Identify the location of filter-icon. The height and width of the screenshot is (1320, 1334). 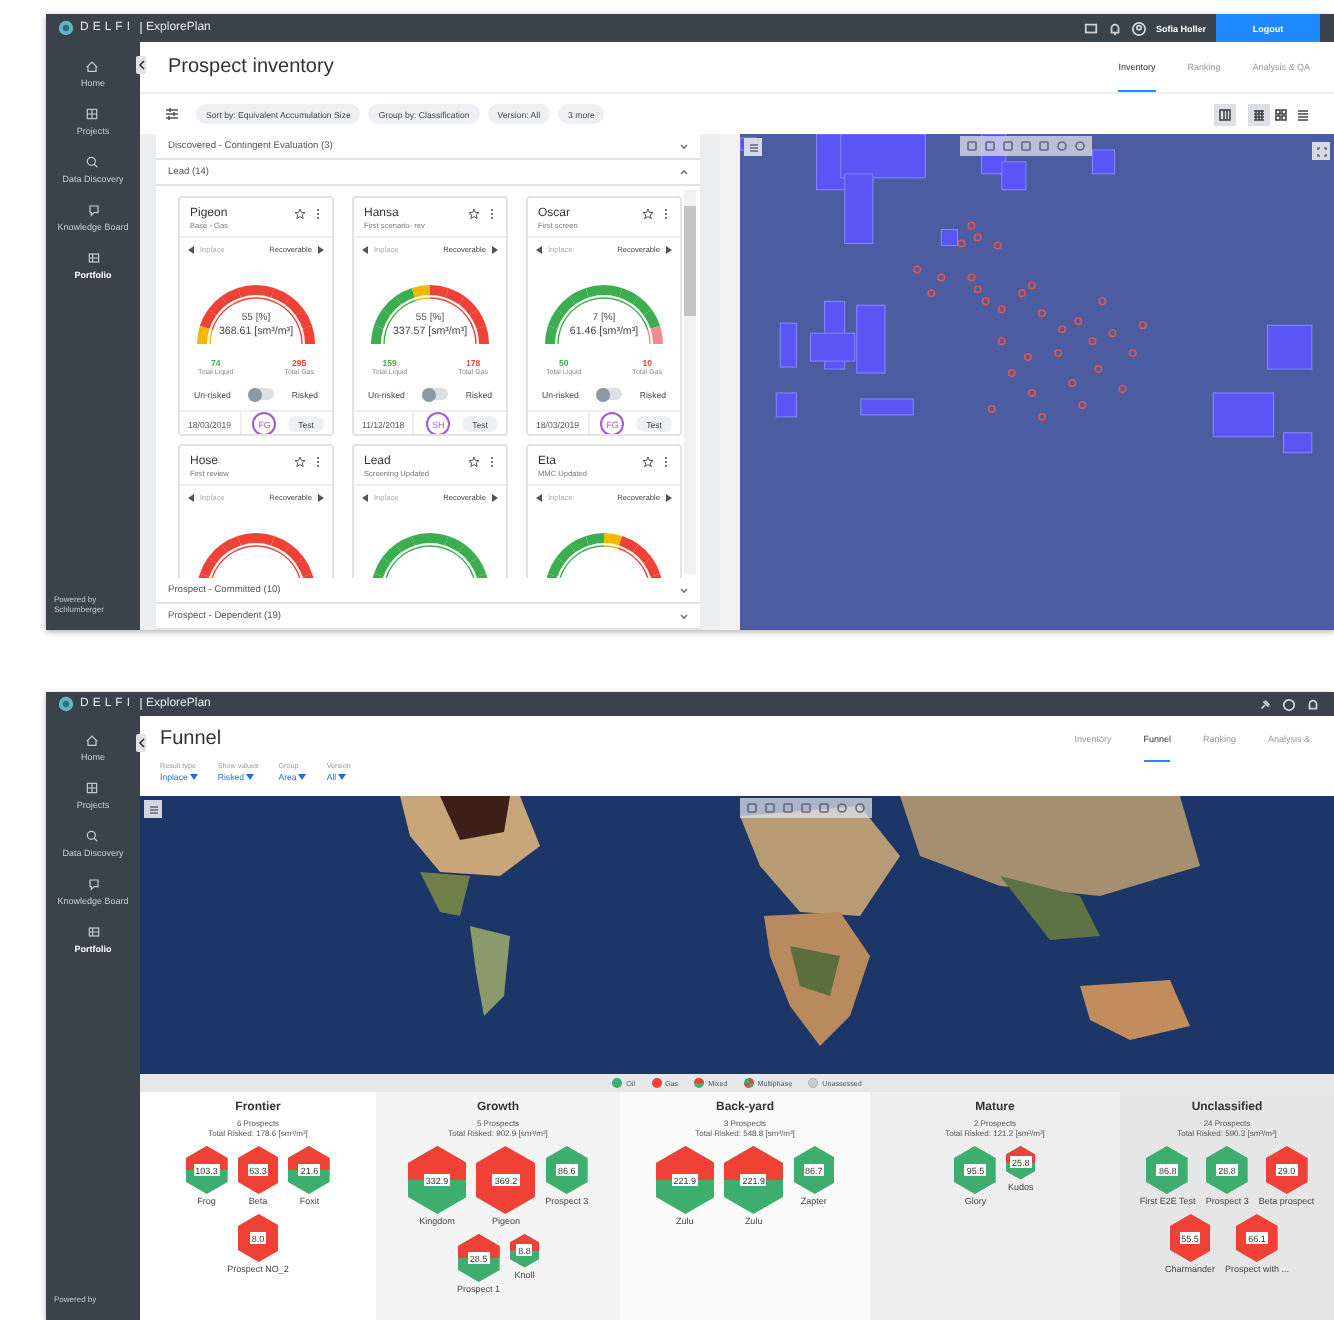
(172, 114).